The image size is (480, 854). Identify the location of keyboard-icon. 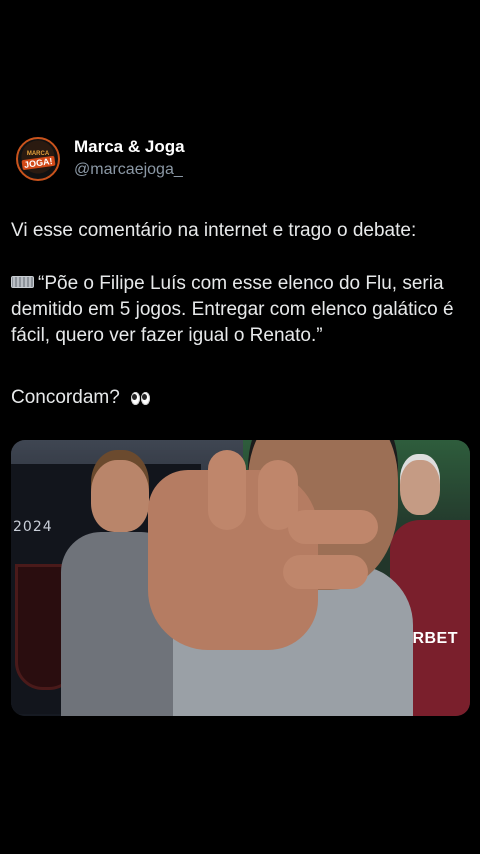
(22, 282).